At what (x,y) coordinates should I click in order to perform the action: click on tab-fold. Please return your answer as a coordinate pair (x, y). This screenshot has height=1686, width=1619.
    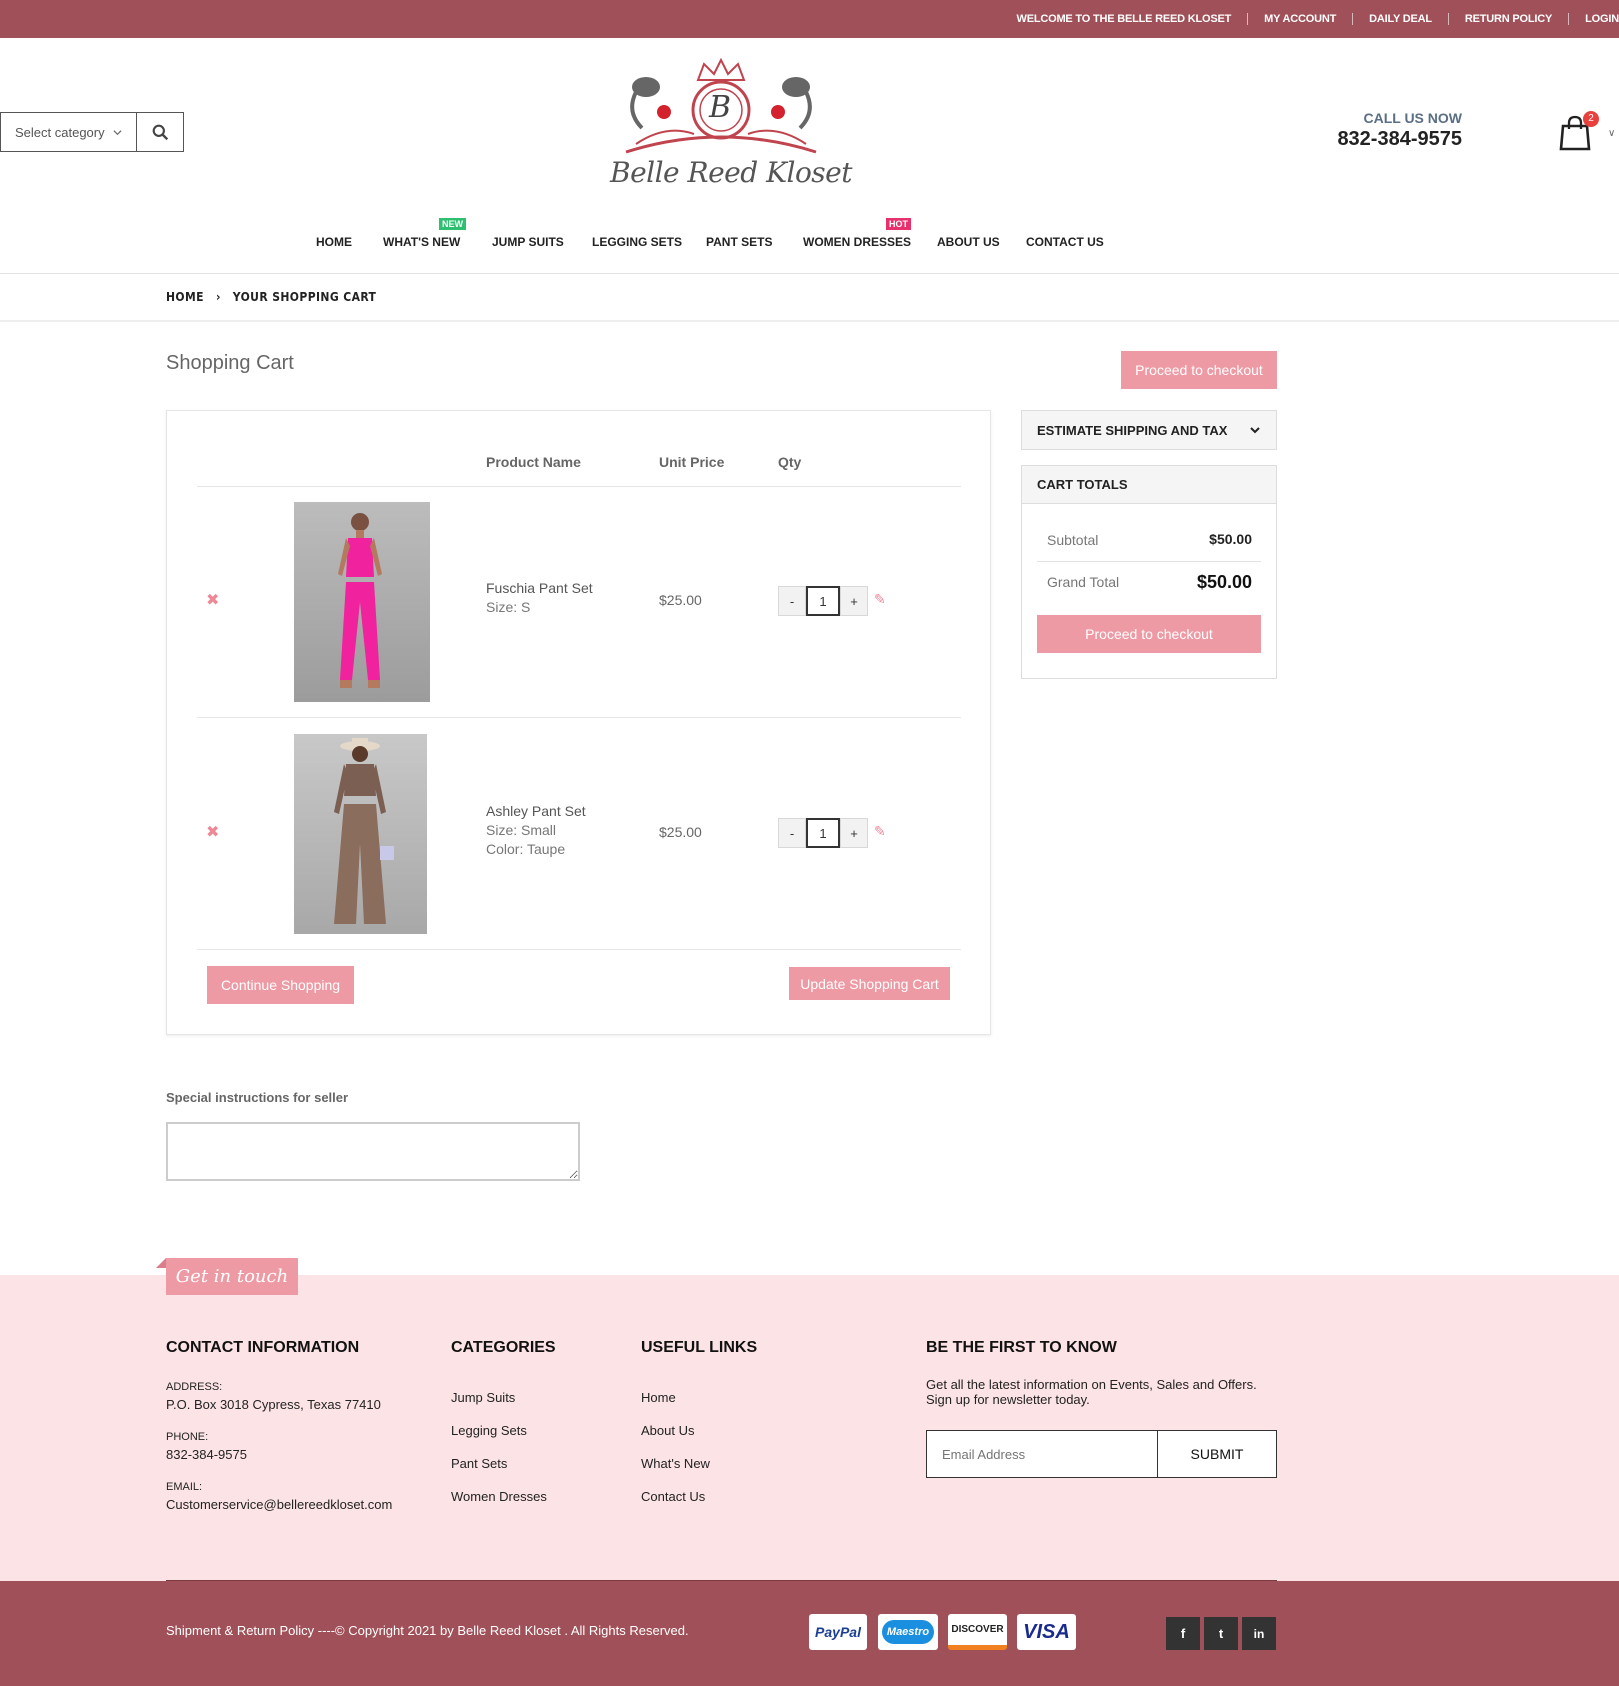
    Looking at the image, I should click on (161, 1263).